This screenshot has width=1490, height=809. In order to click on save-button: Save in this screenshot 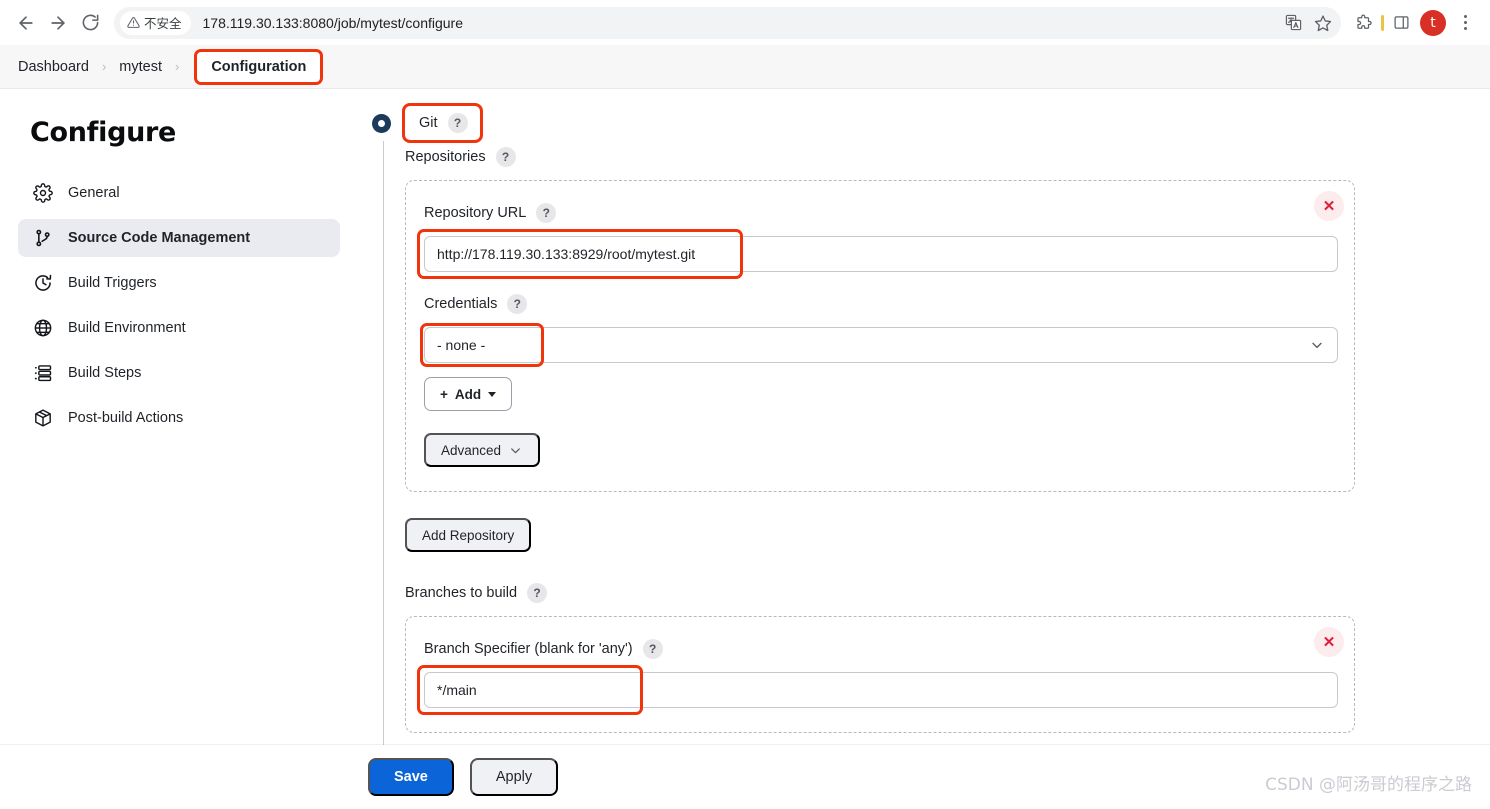, I will do `click(411, 777)`.